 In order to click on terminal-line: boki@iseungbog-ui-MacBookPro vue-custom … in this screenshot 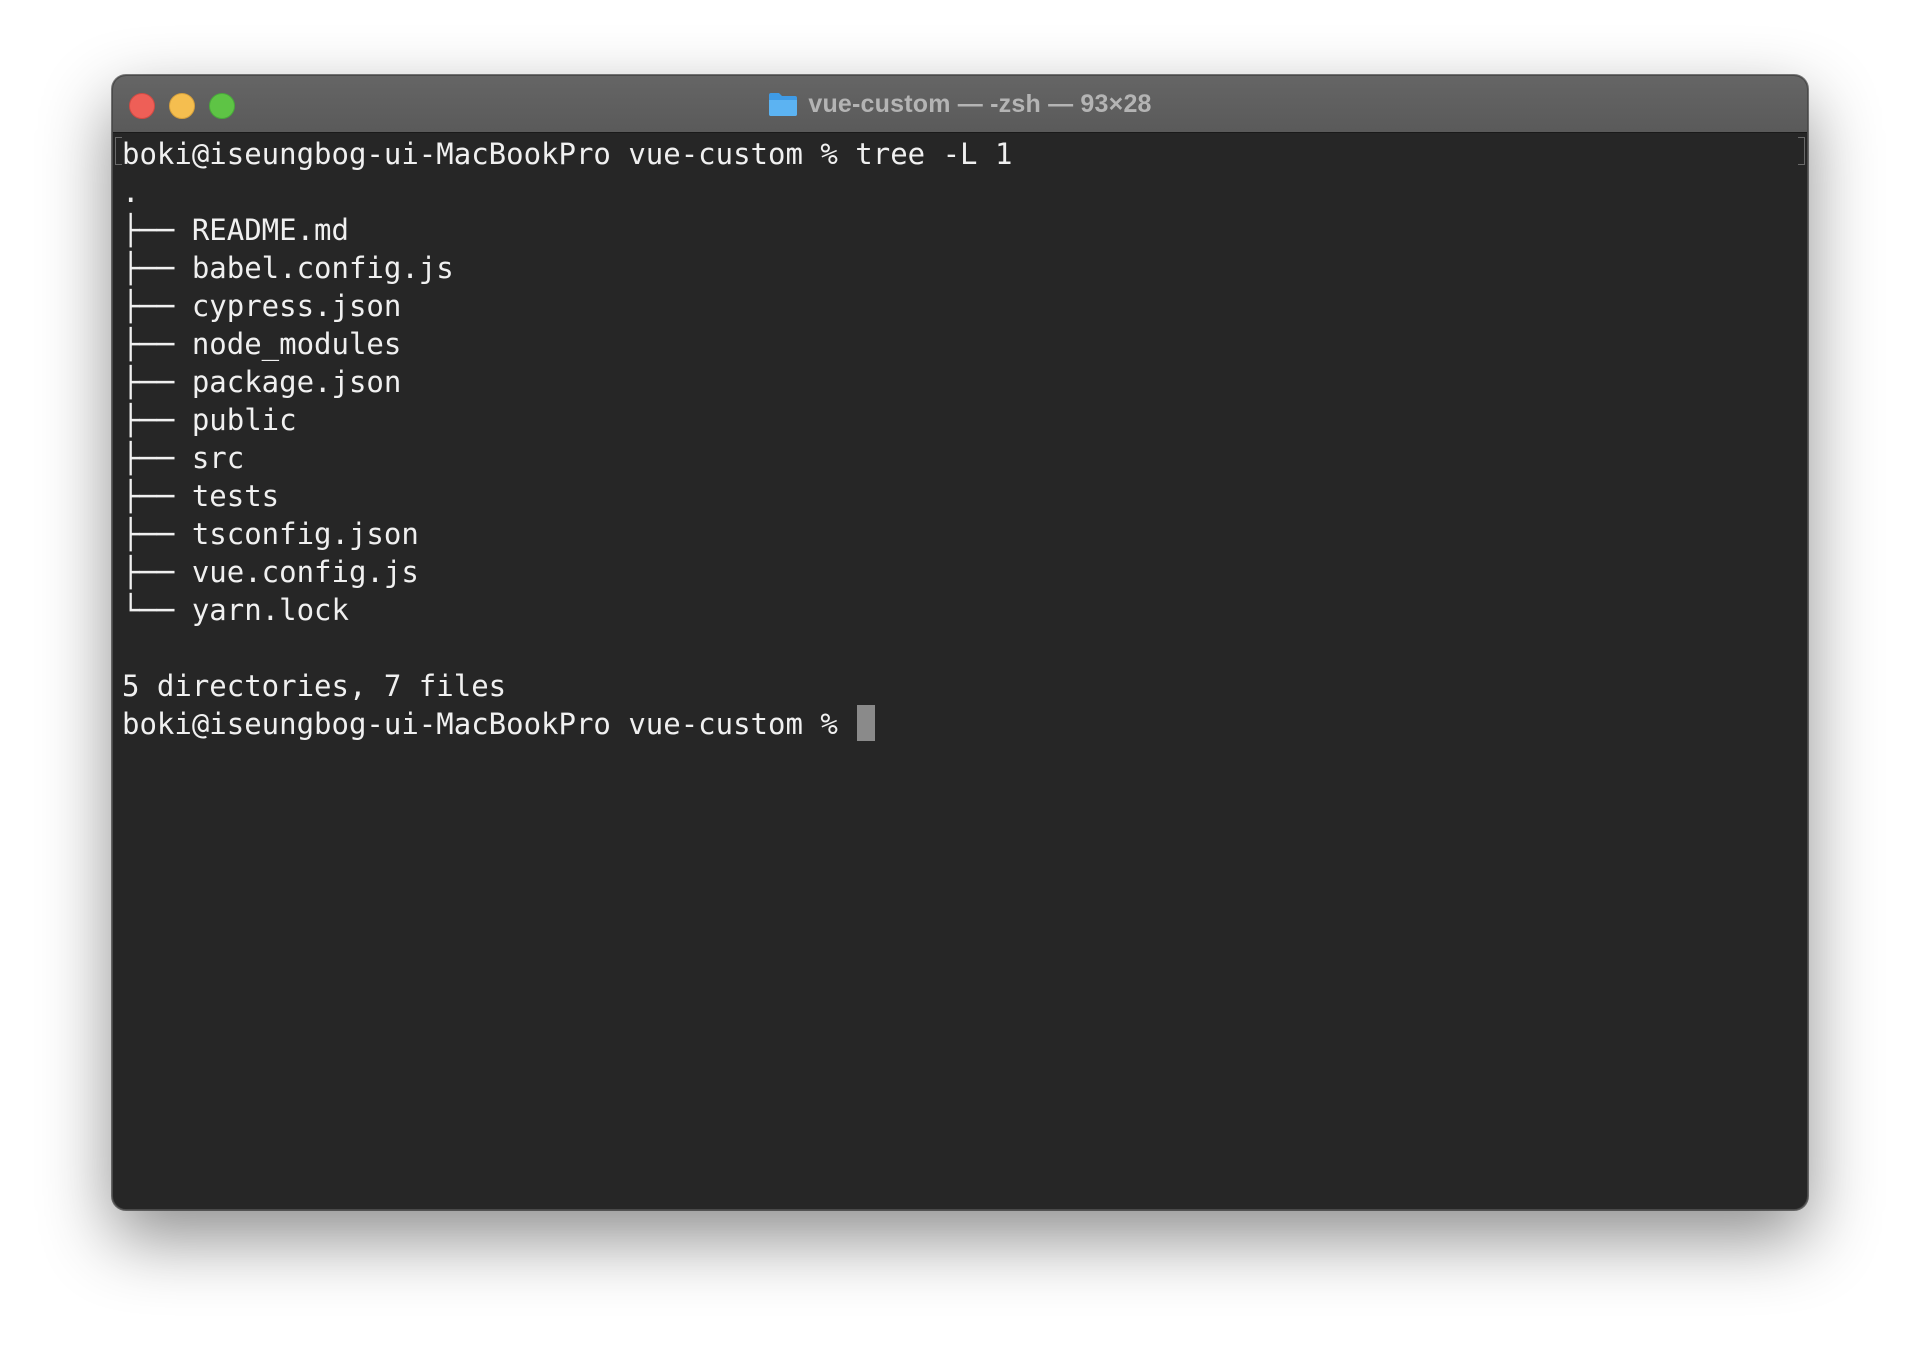, I will do `click(567, 154)`.